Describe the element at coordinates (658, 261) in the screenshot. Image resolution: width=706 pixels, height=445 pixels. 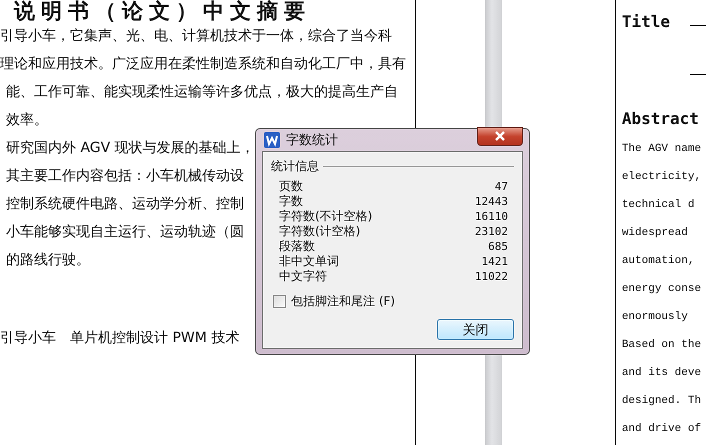
I see `body-text-line: automation,` at that location.